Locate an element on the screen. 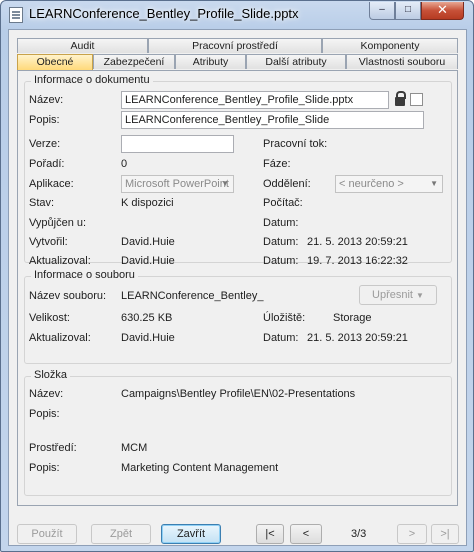  order-value: 0 is located at coordinates (124, 164).